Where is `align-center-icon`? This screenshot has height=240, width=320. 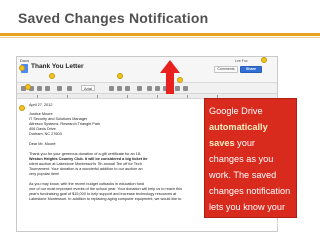 align-center-icon is located at coordinates (157, 88).